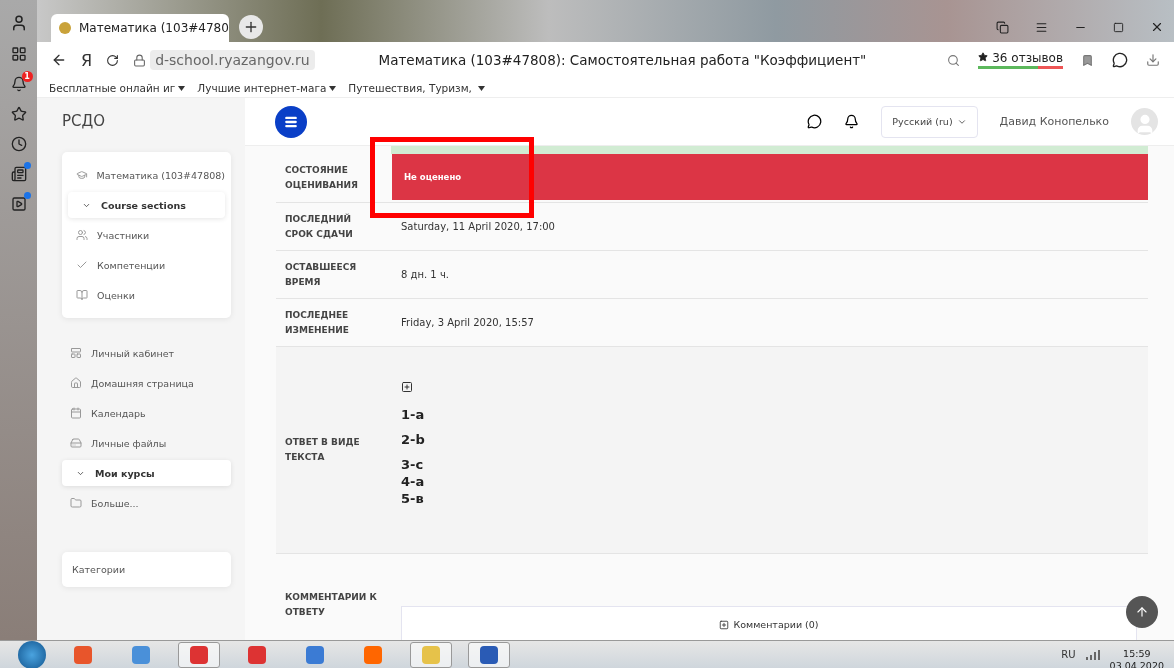 The height and width of the screenshot is (668, 1174). Describe the element at coordinates (770, 177) in the screenshot. I see `status-banner: Не оценено` at that location.